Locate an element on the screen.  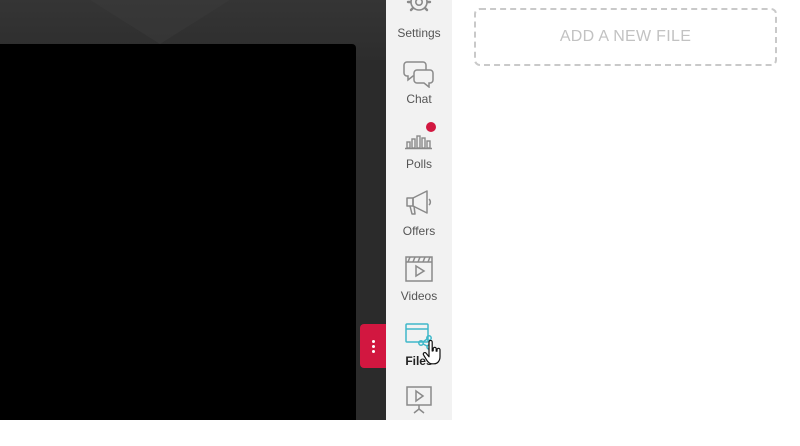
sidebar-item-presentation is located at coordinates (419, 415).